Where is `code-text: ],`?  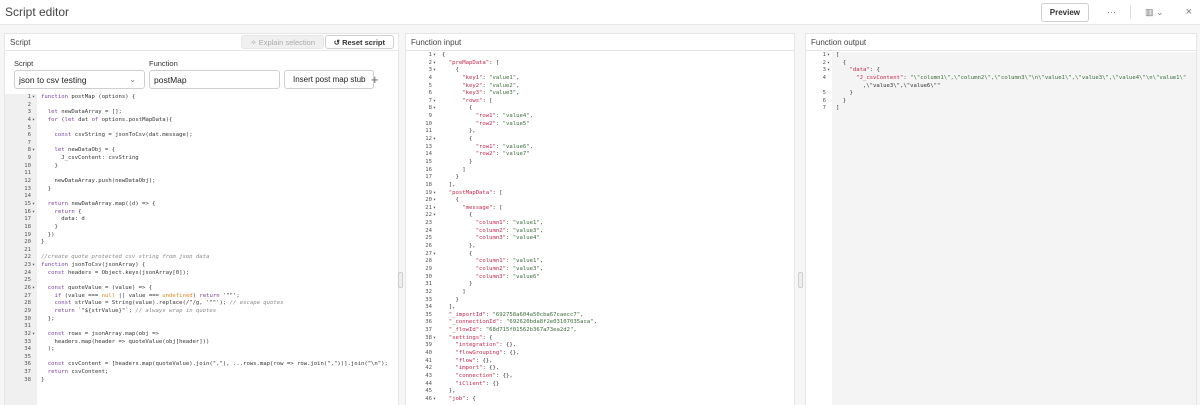
code-text: ], is located at coordinates (449, 307).